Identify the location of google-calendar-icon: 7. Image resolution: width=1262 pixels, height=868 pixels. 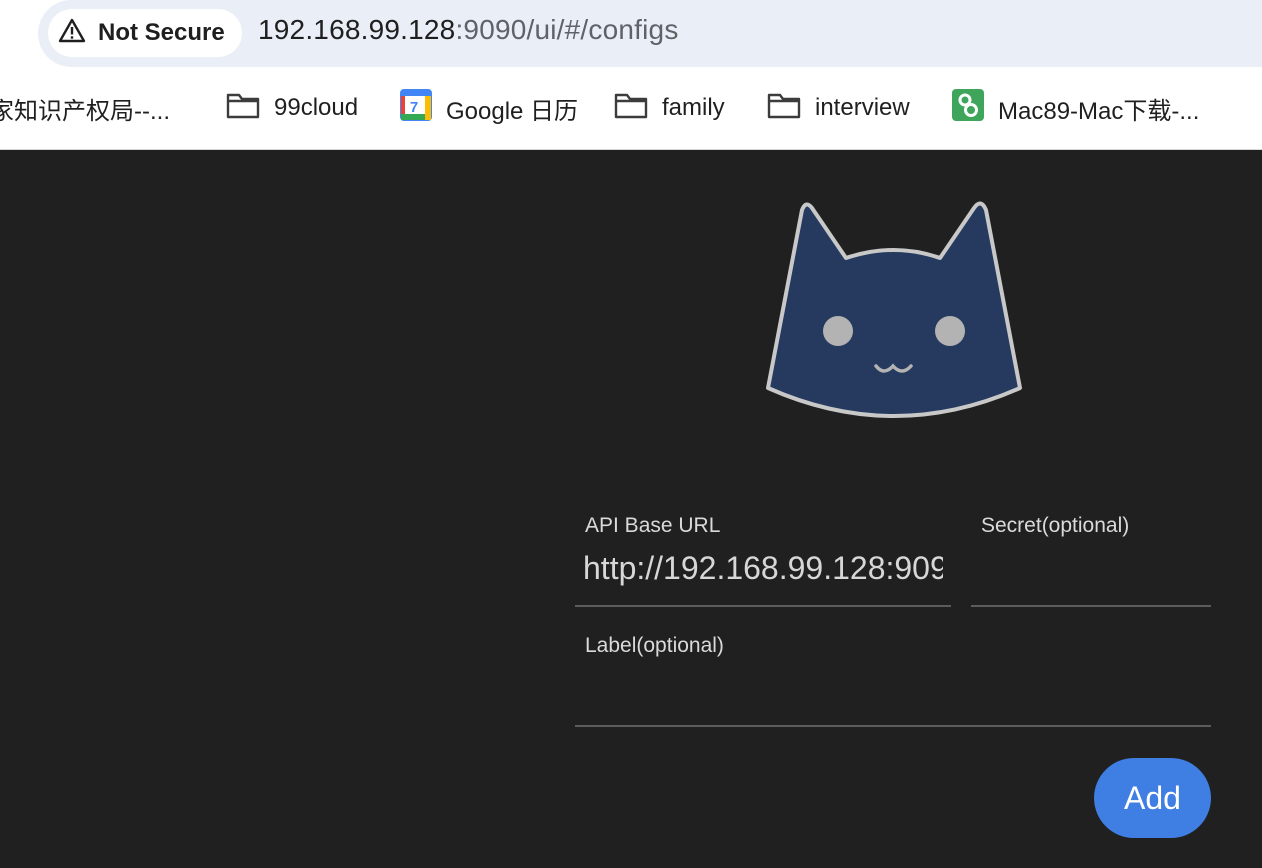
(416, 108).